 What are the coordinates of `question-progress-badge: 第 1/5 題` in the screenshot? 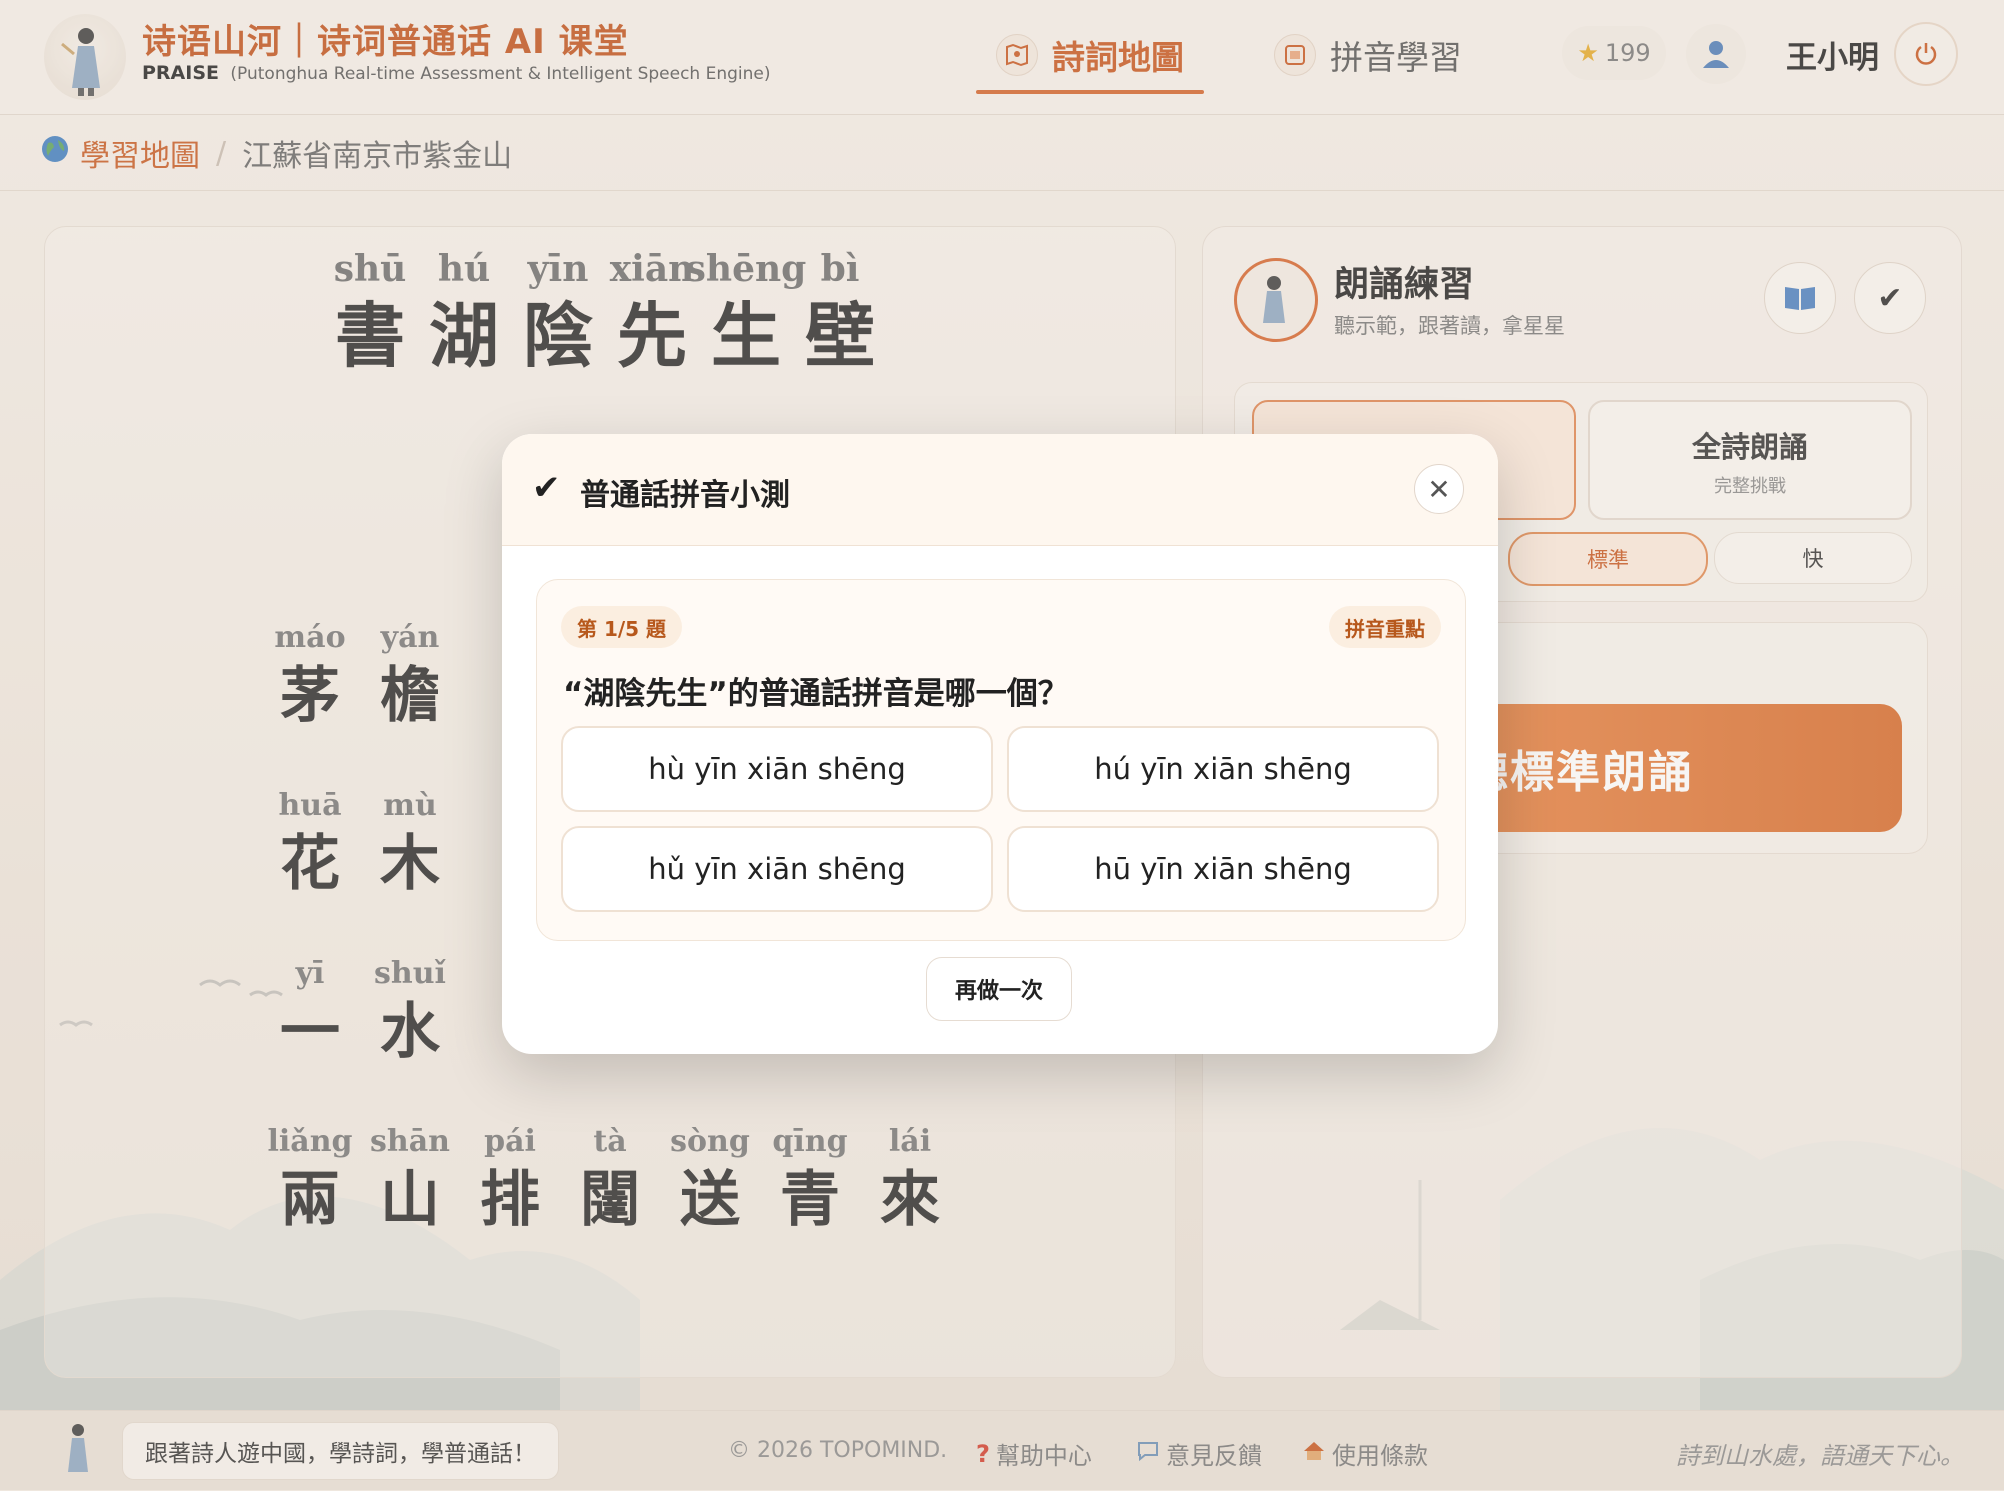 It's located at (622, 627).